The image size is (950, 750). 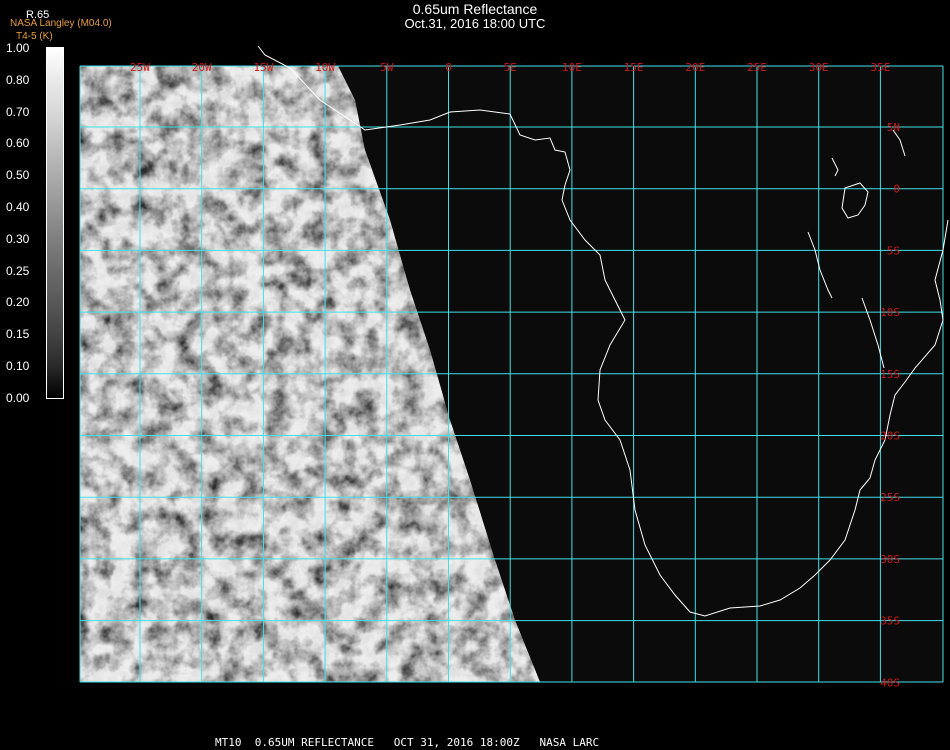 What do you see at coordinates (880, 67) in the screenshot?
I see `longitude-label: 35E` at bounding box center [880, 67].